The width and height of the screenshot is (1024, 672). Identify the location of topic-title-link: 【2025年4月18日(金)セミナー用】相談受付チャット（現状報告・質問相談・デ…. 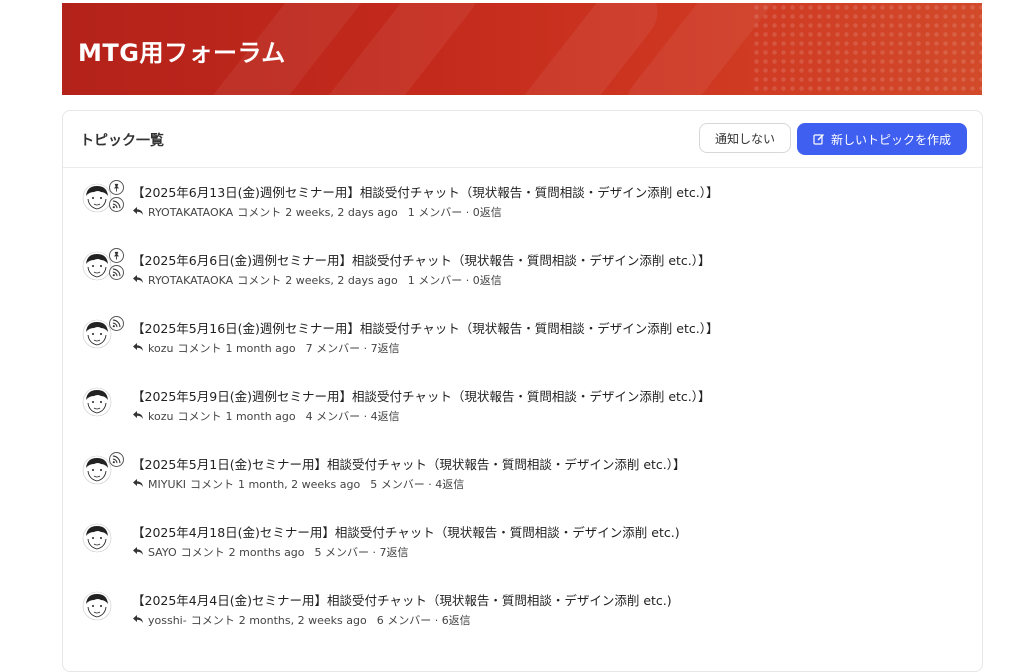
(406, 531).